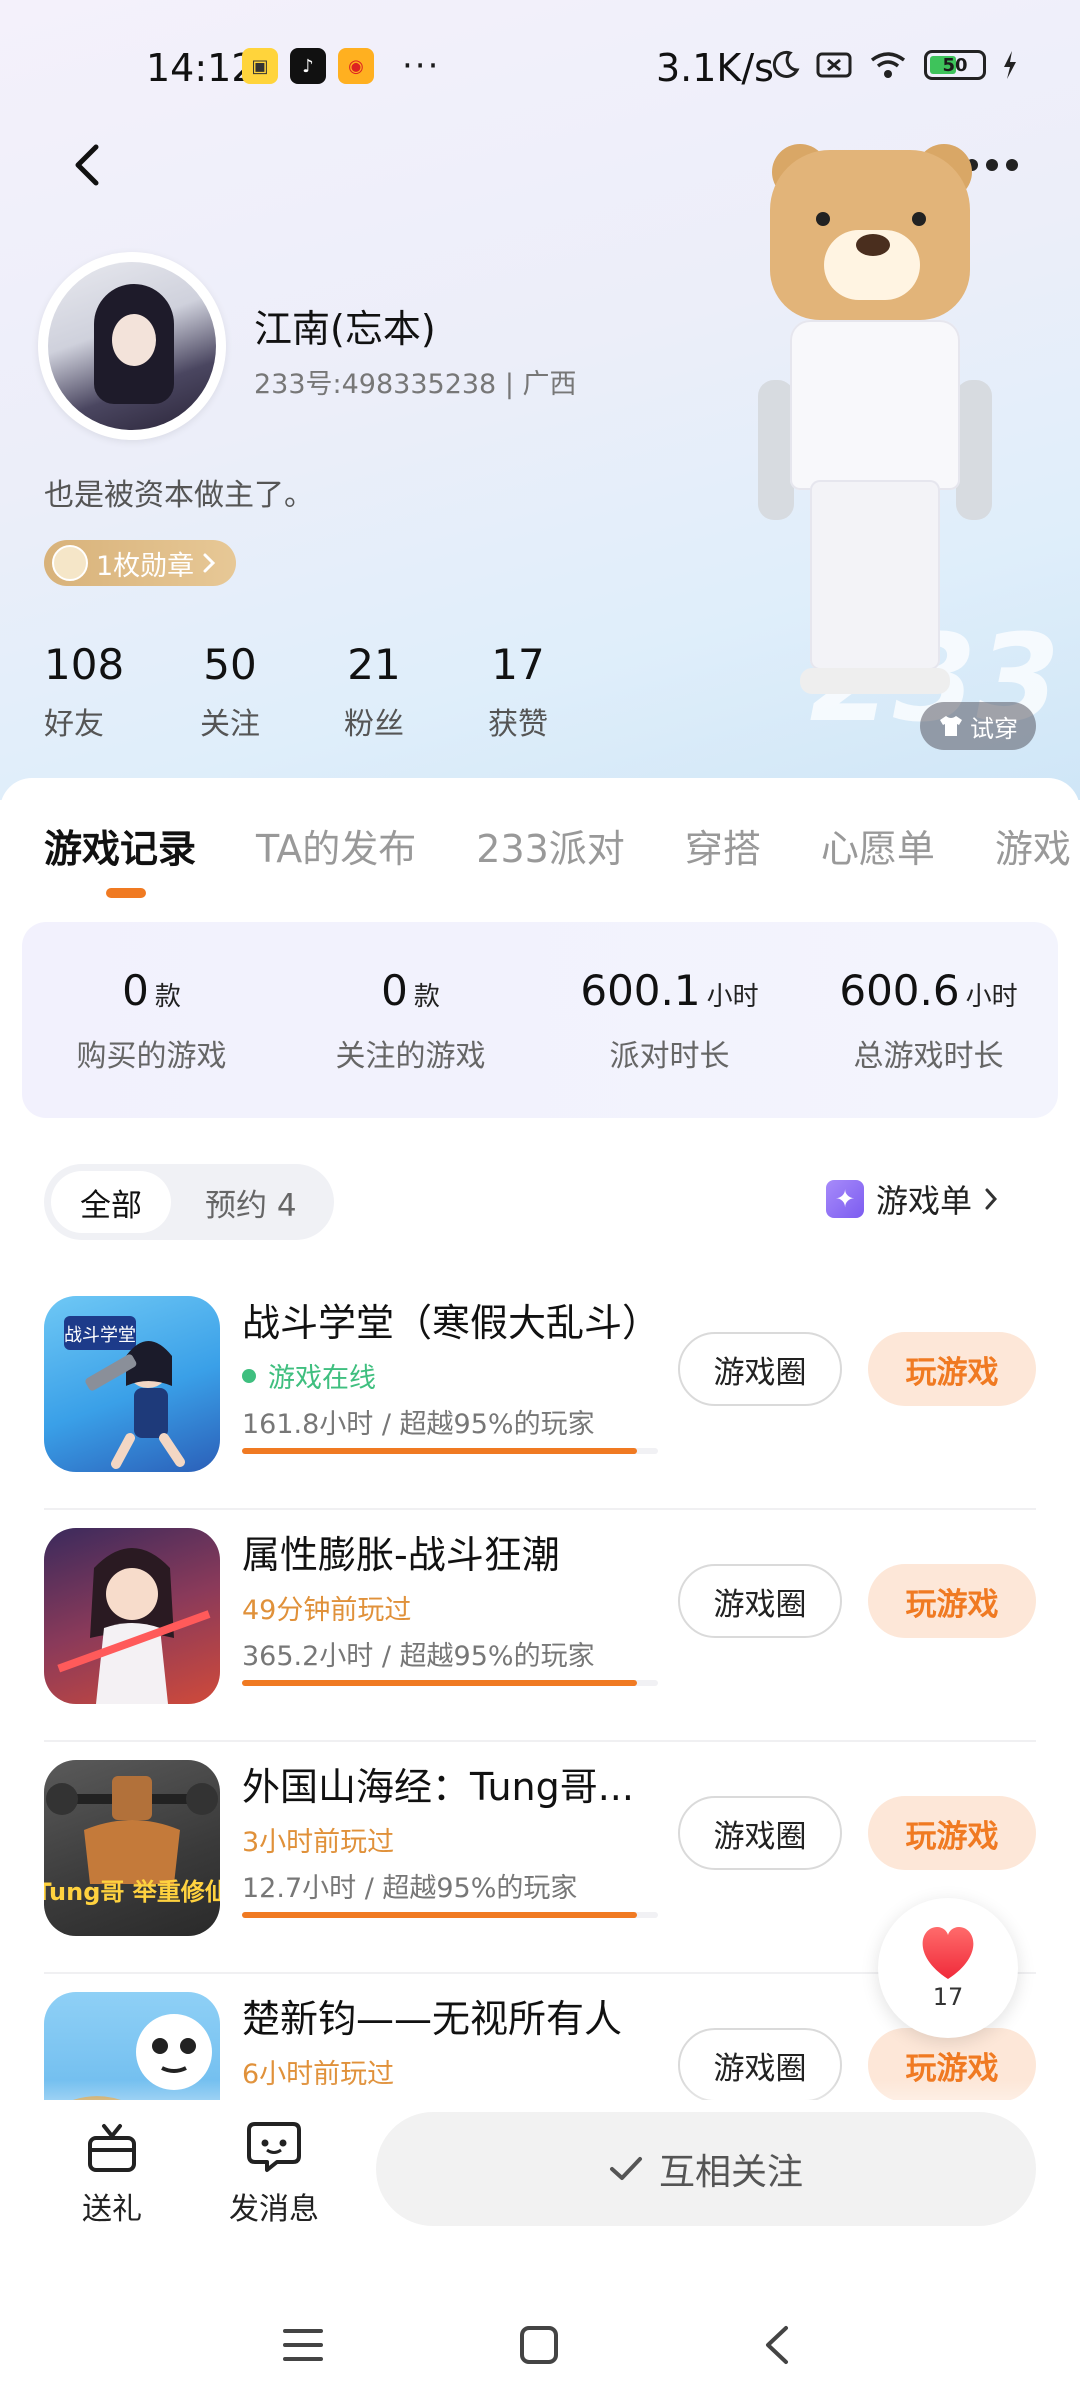 The width and height of the screenshot is (1080, 2400). I want to click on stat-label: 关注, so click(230, 724).